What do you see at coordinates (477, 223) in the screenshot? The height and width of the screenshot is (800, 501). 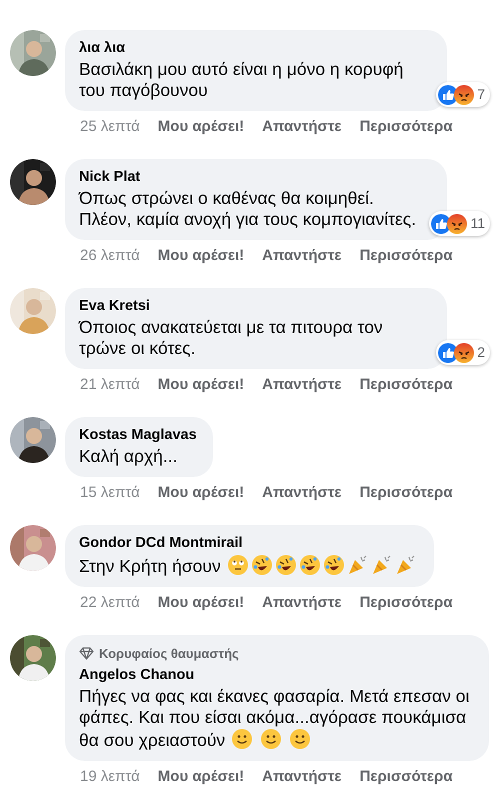 I see `reaction-count: 11` at bounding box center [477, 223].